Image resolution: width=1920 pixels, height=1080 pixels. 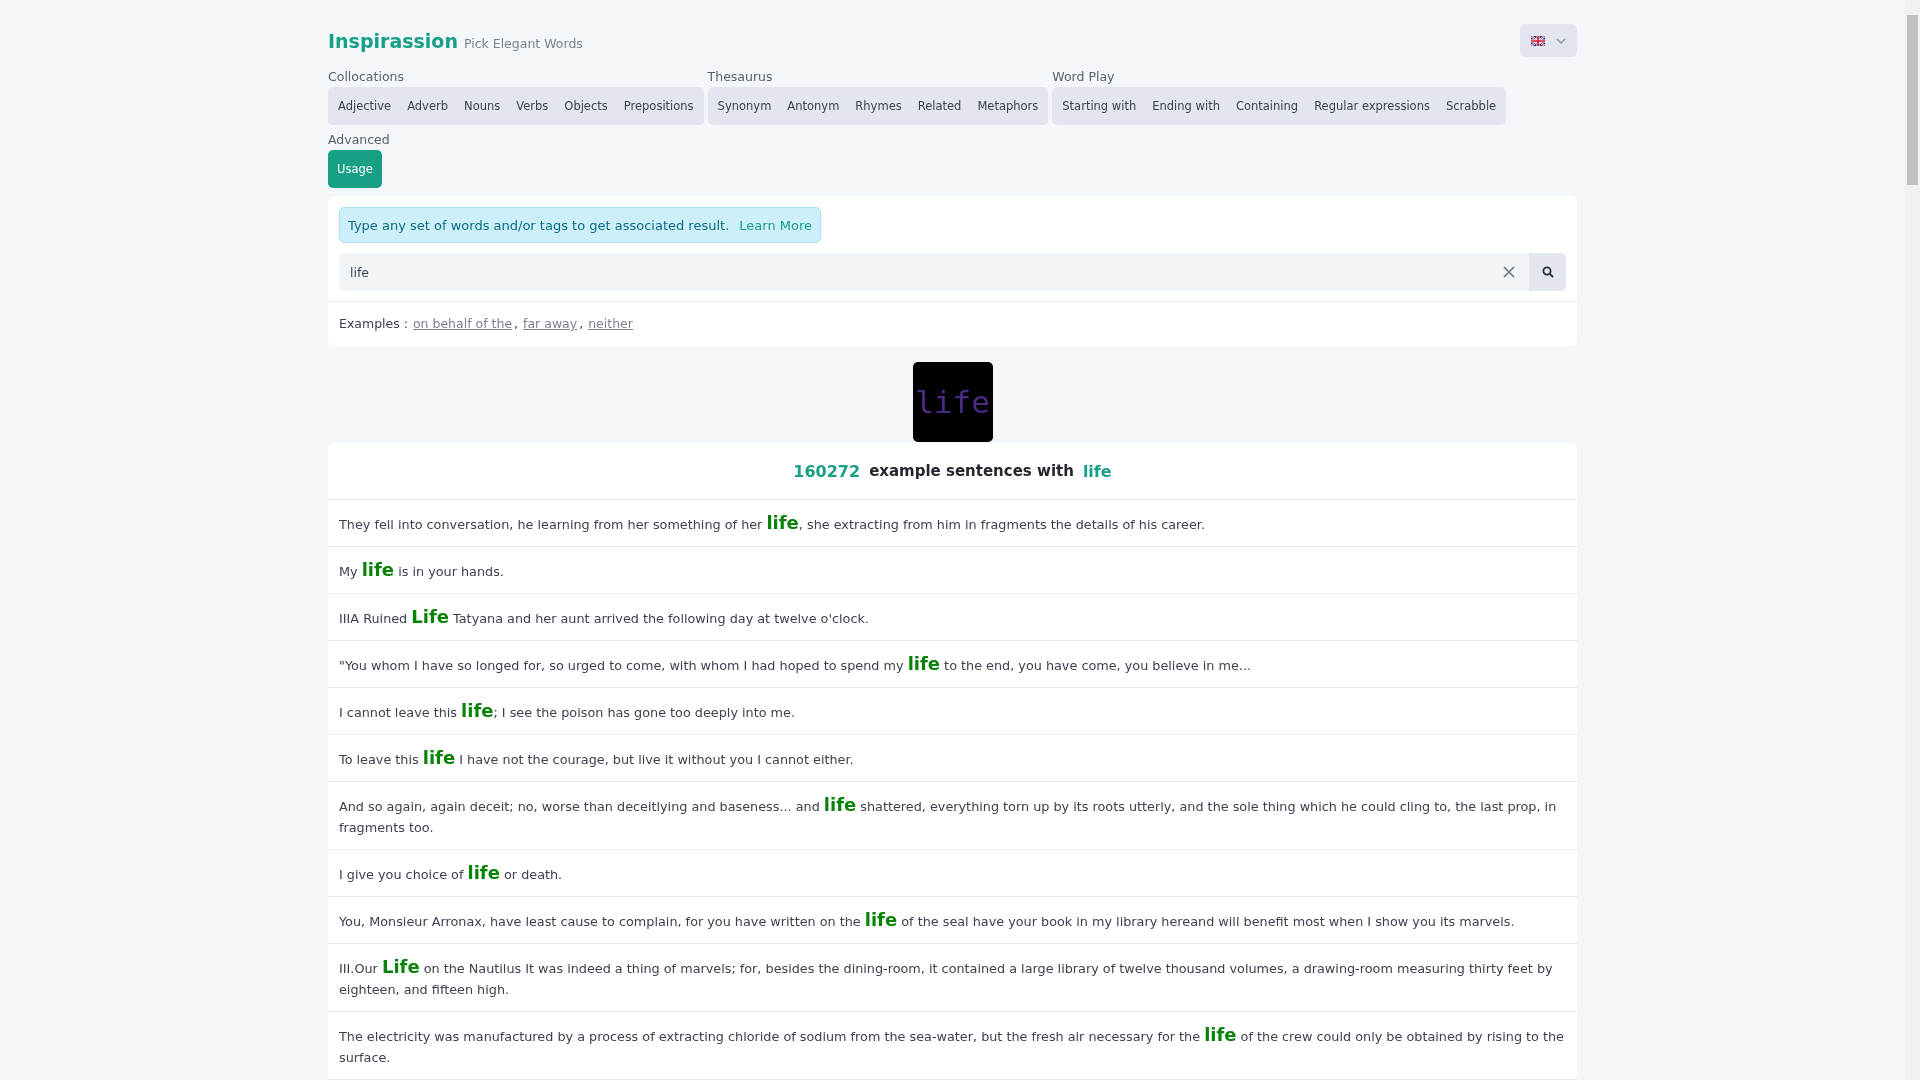 I want to click on search-icon, so click(x=1547, y=272).